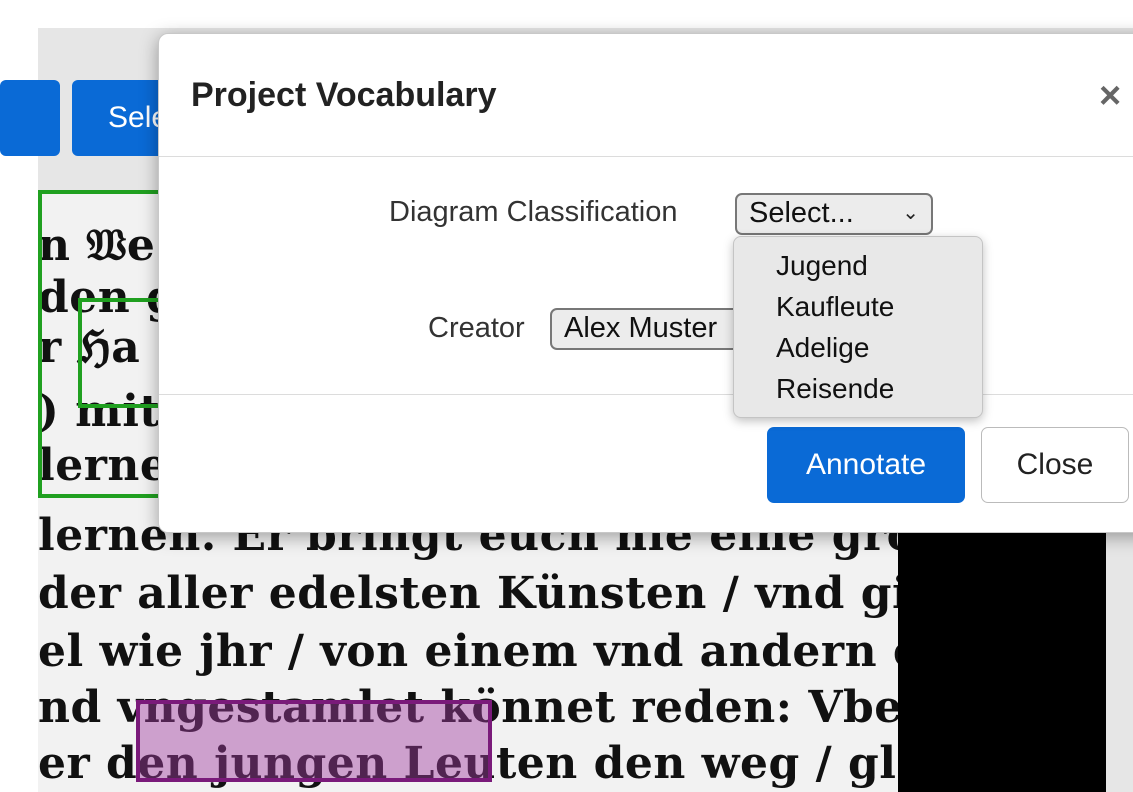 This screenshot has width=1133, height=792. What do you see at coordinates (1110, 96) in the screenshot?
I see `close-icon: ×` at bounding box center [1110, 96].